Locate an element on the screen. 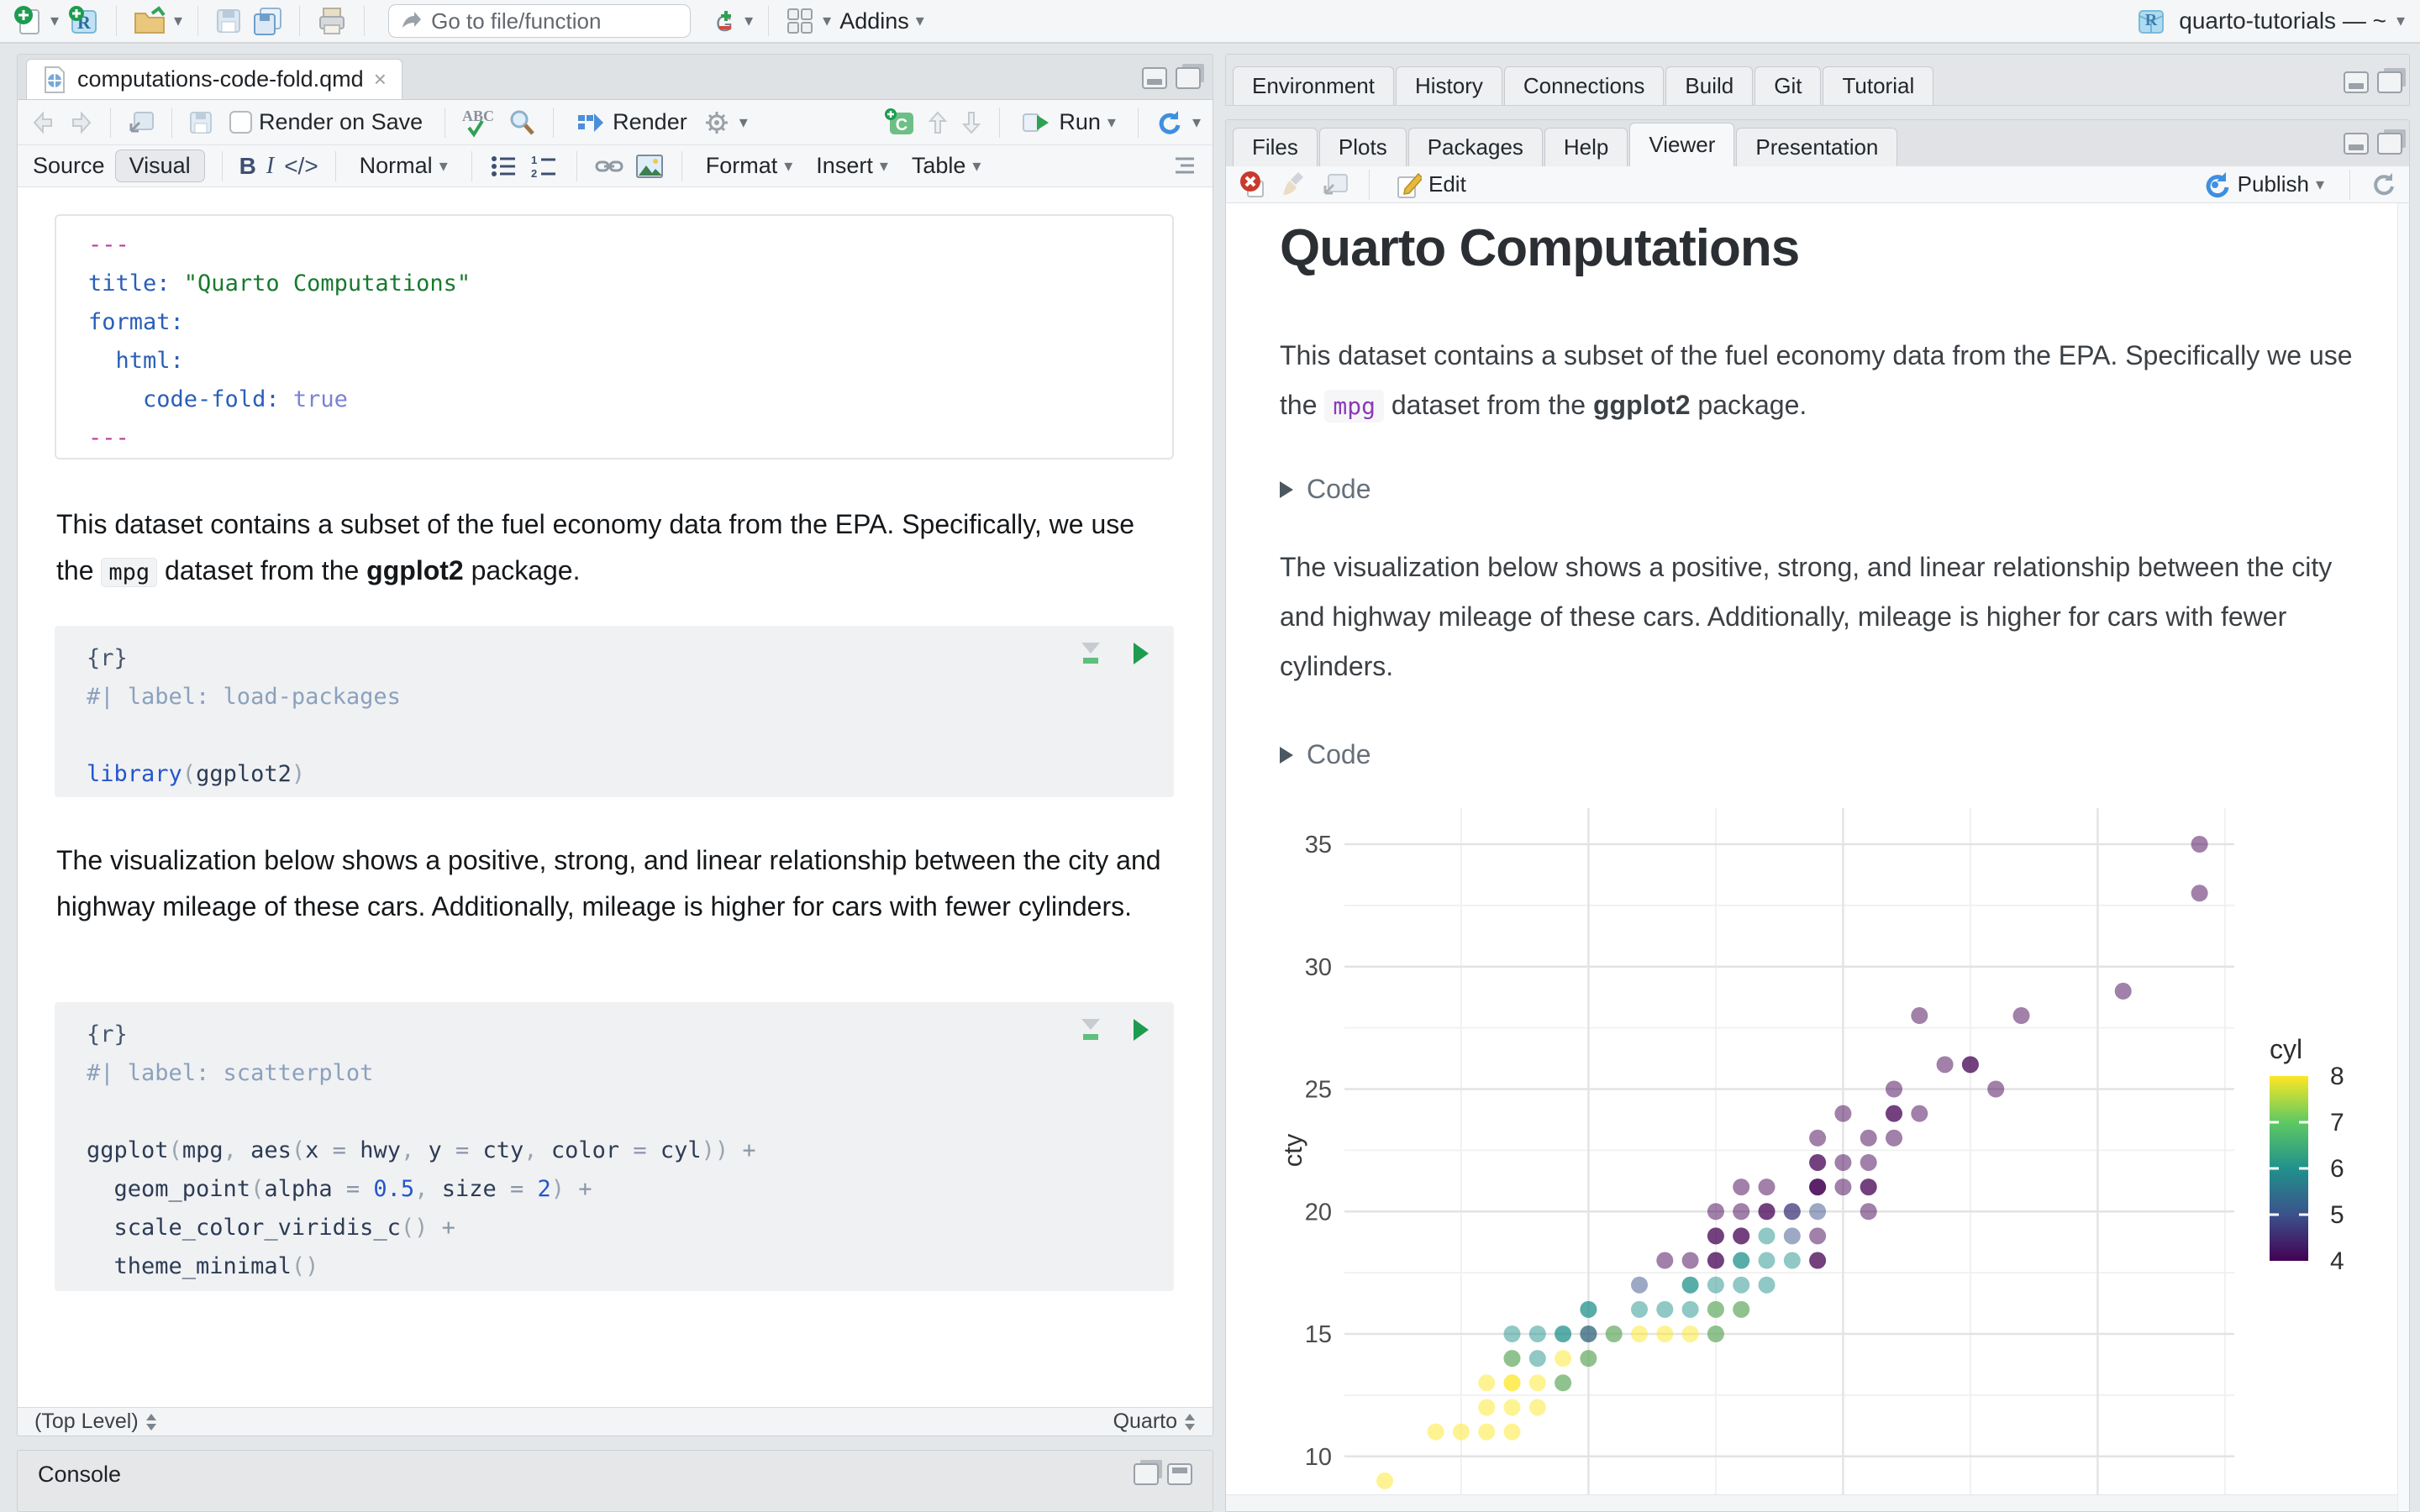  viewer-scrollbar is located at coordinates (2403, 857).